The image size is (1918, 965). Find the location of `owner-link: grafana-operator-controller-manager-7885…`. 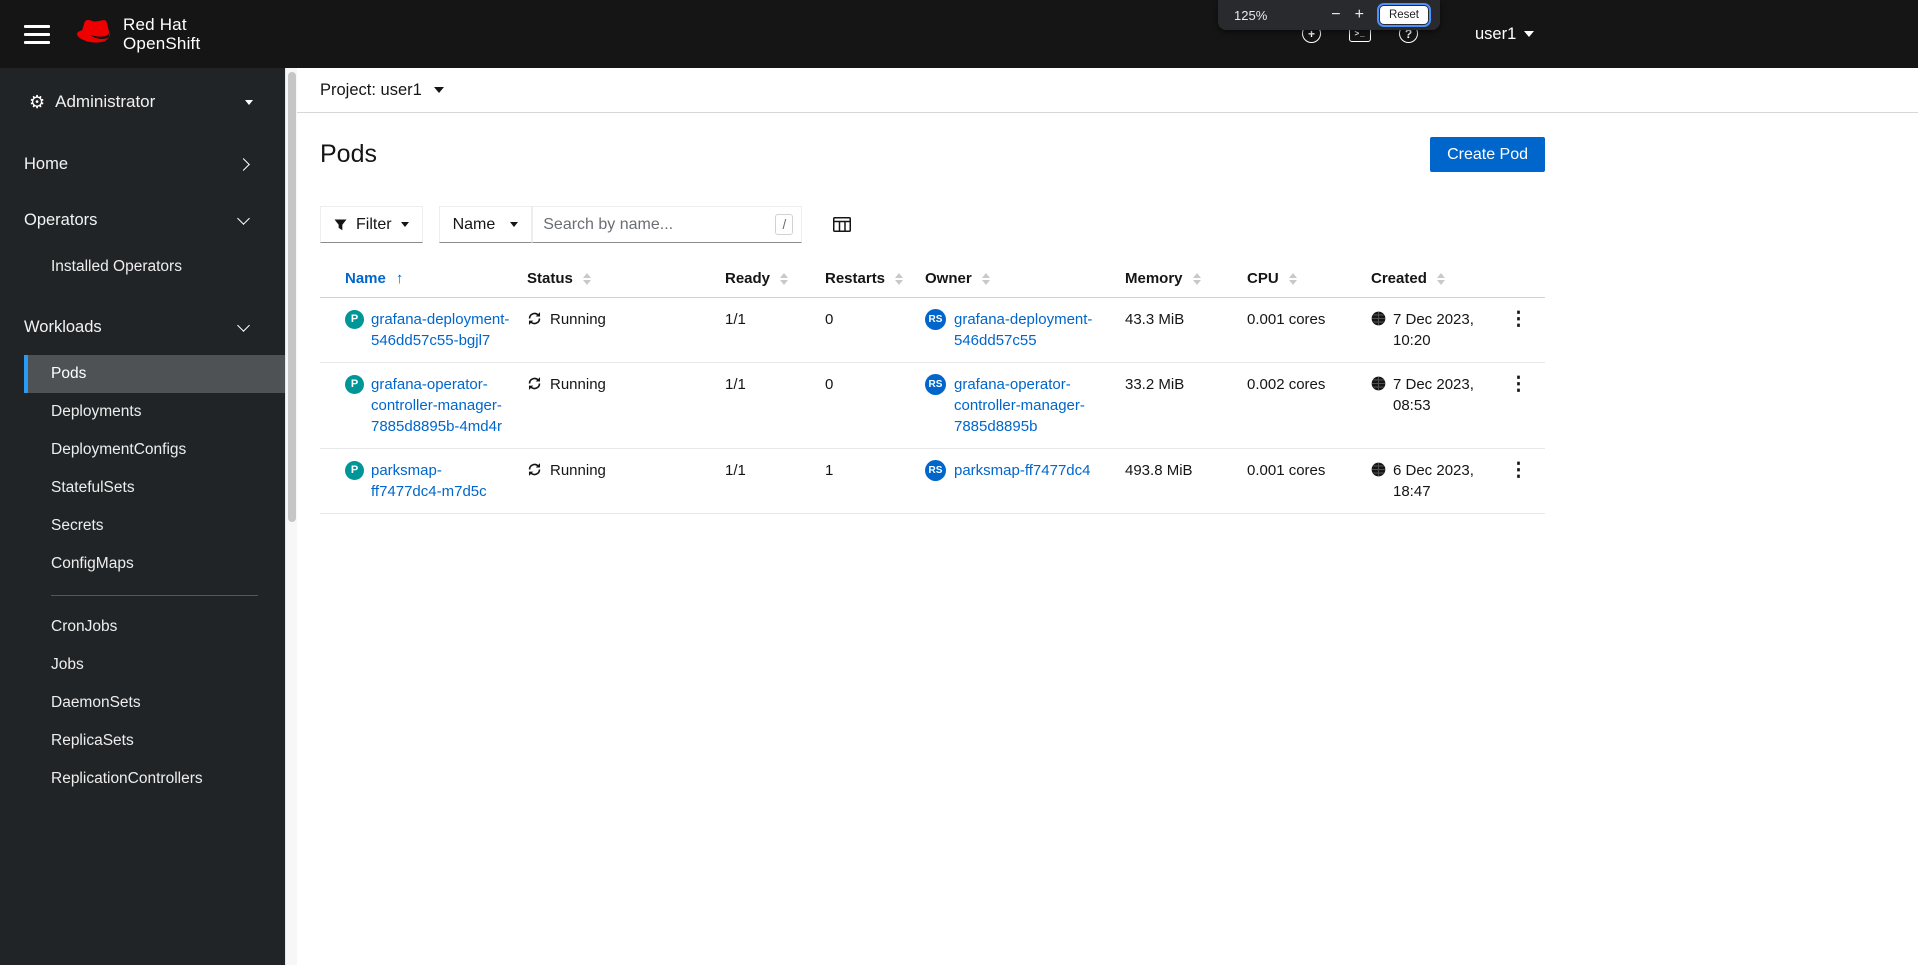

owner-link: grafana-operator-controller-manager-7885… is located at coordinates (1029, 405).